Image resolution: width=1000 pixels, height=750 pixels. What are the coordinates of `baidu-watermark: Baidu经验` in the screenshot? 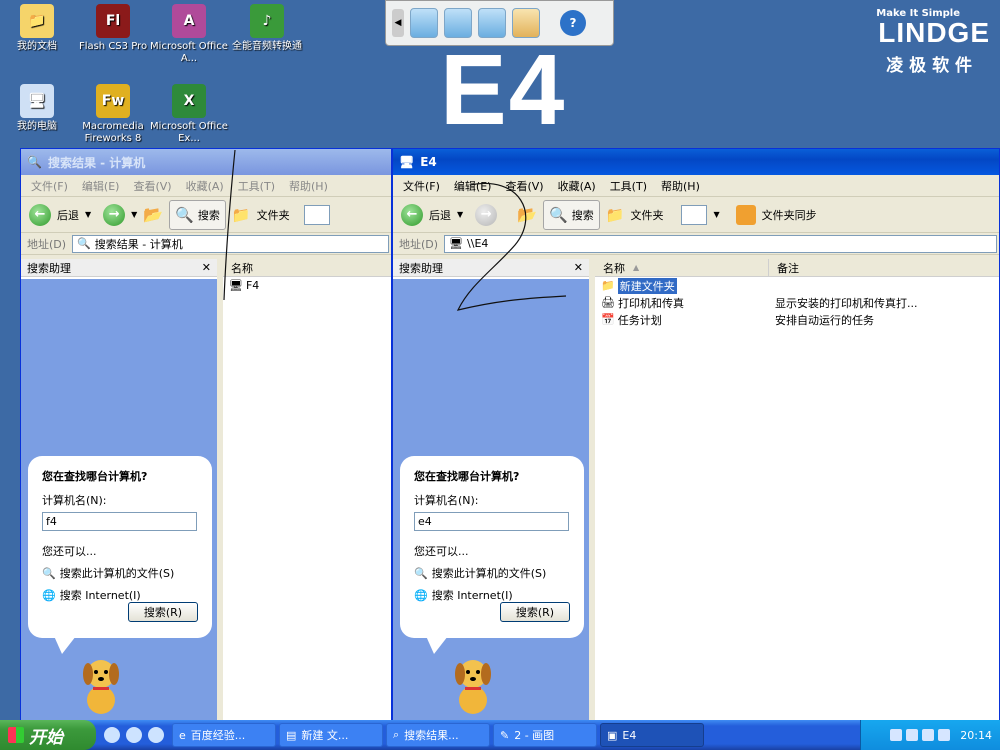 It's located at (846, 663).